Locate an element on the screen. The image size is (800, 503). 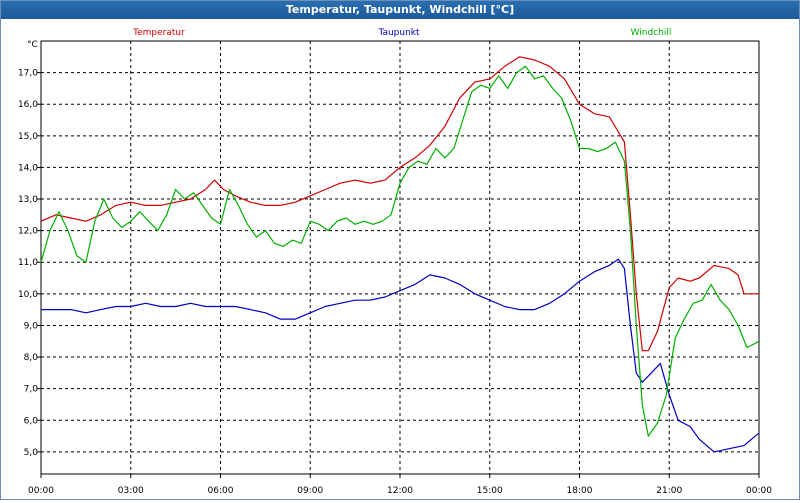
y-tick-label: 5,0 is located at coordinates (31, 453).